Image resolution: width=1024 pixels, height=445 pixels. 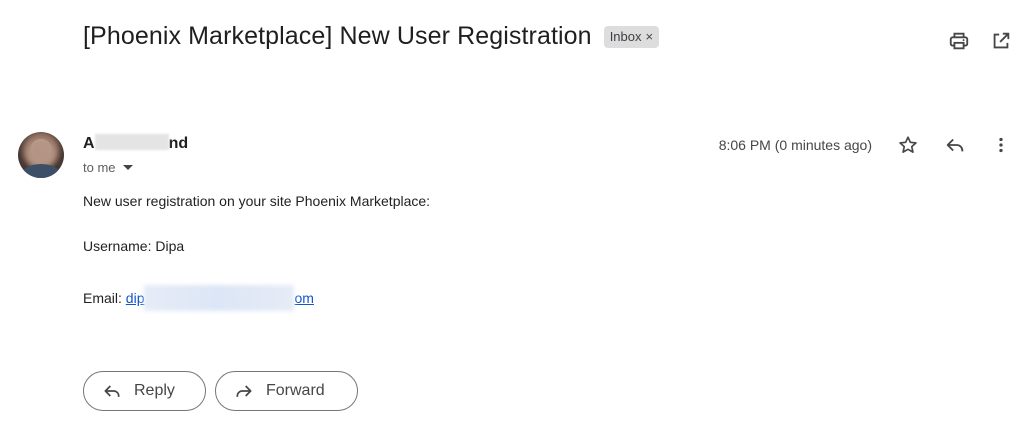 I want to click on more-vert-icon, so click(x=1001, y=145).